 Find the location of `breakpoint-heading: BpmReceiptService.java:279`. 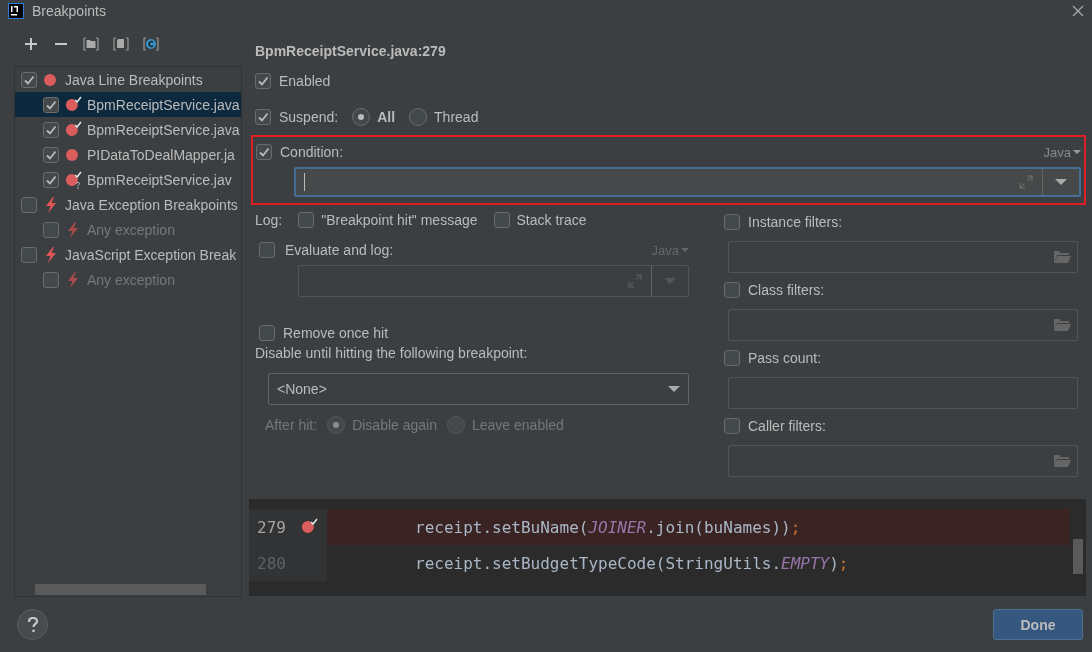

breakpoint-heading: BpmReceiptService.java:279 is located at coordinates (351, 52).